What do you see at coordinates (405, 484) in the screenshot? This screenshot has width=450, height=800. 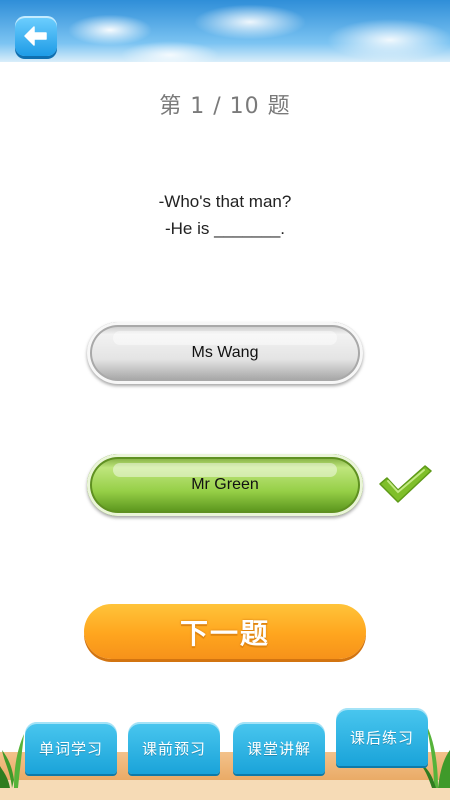 I see `checkmark-icon` at bounding box center [405, 484].